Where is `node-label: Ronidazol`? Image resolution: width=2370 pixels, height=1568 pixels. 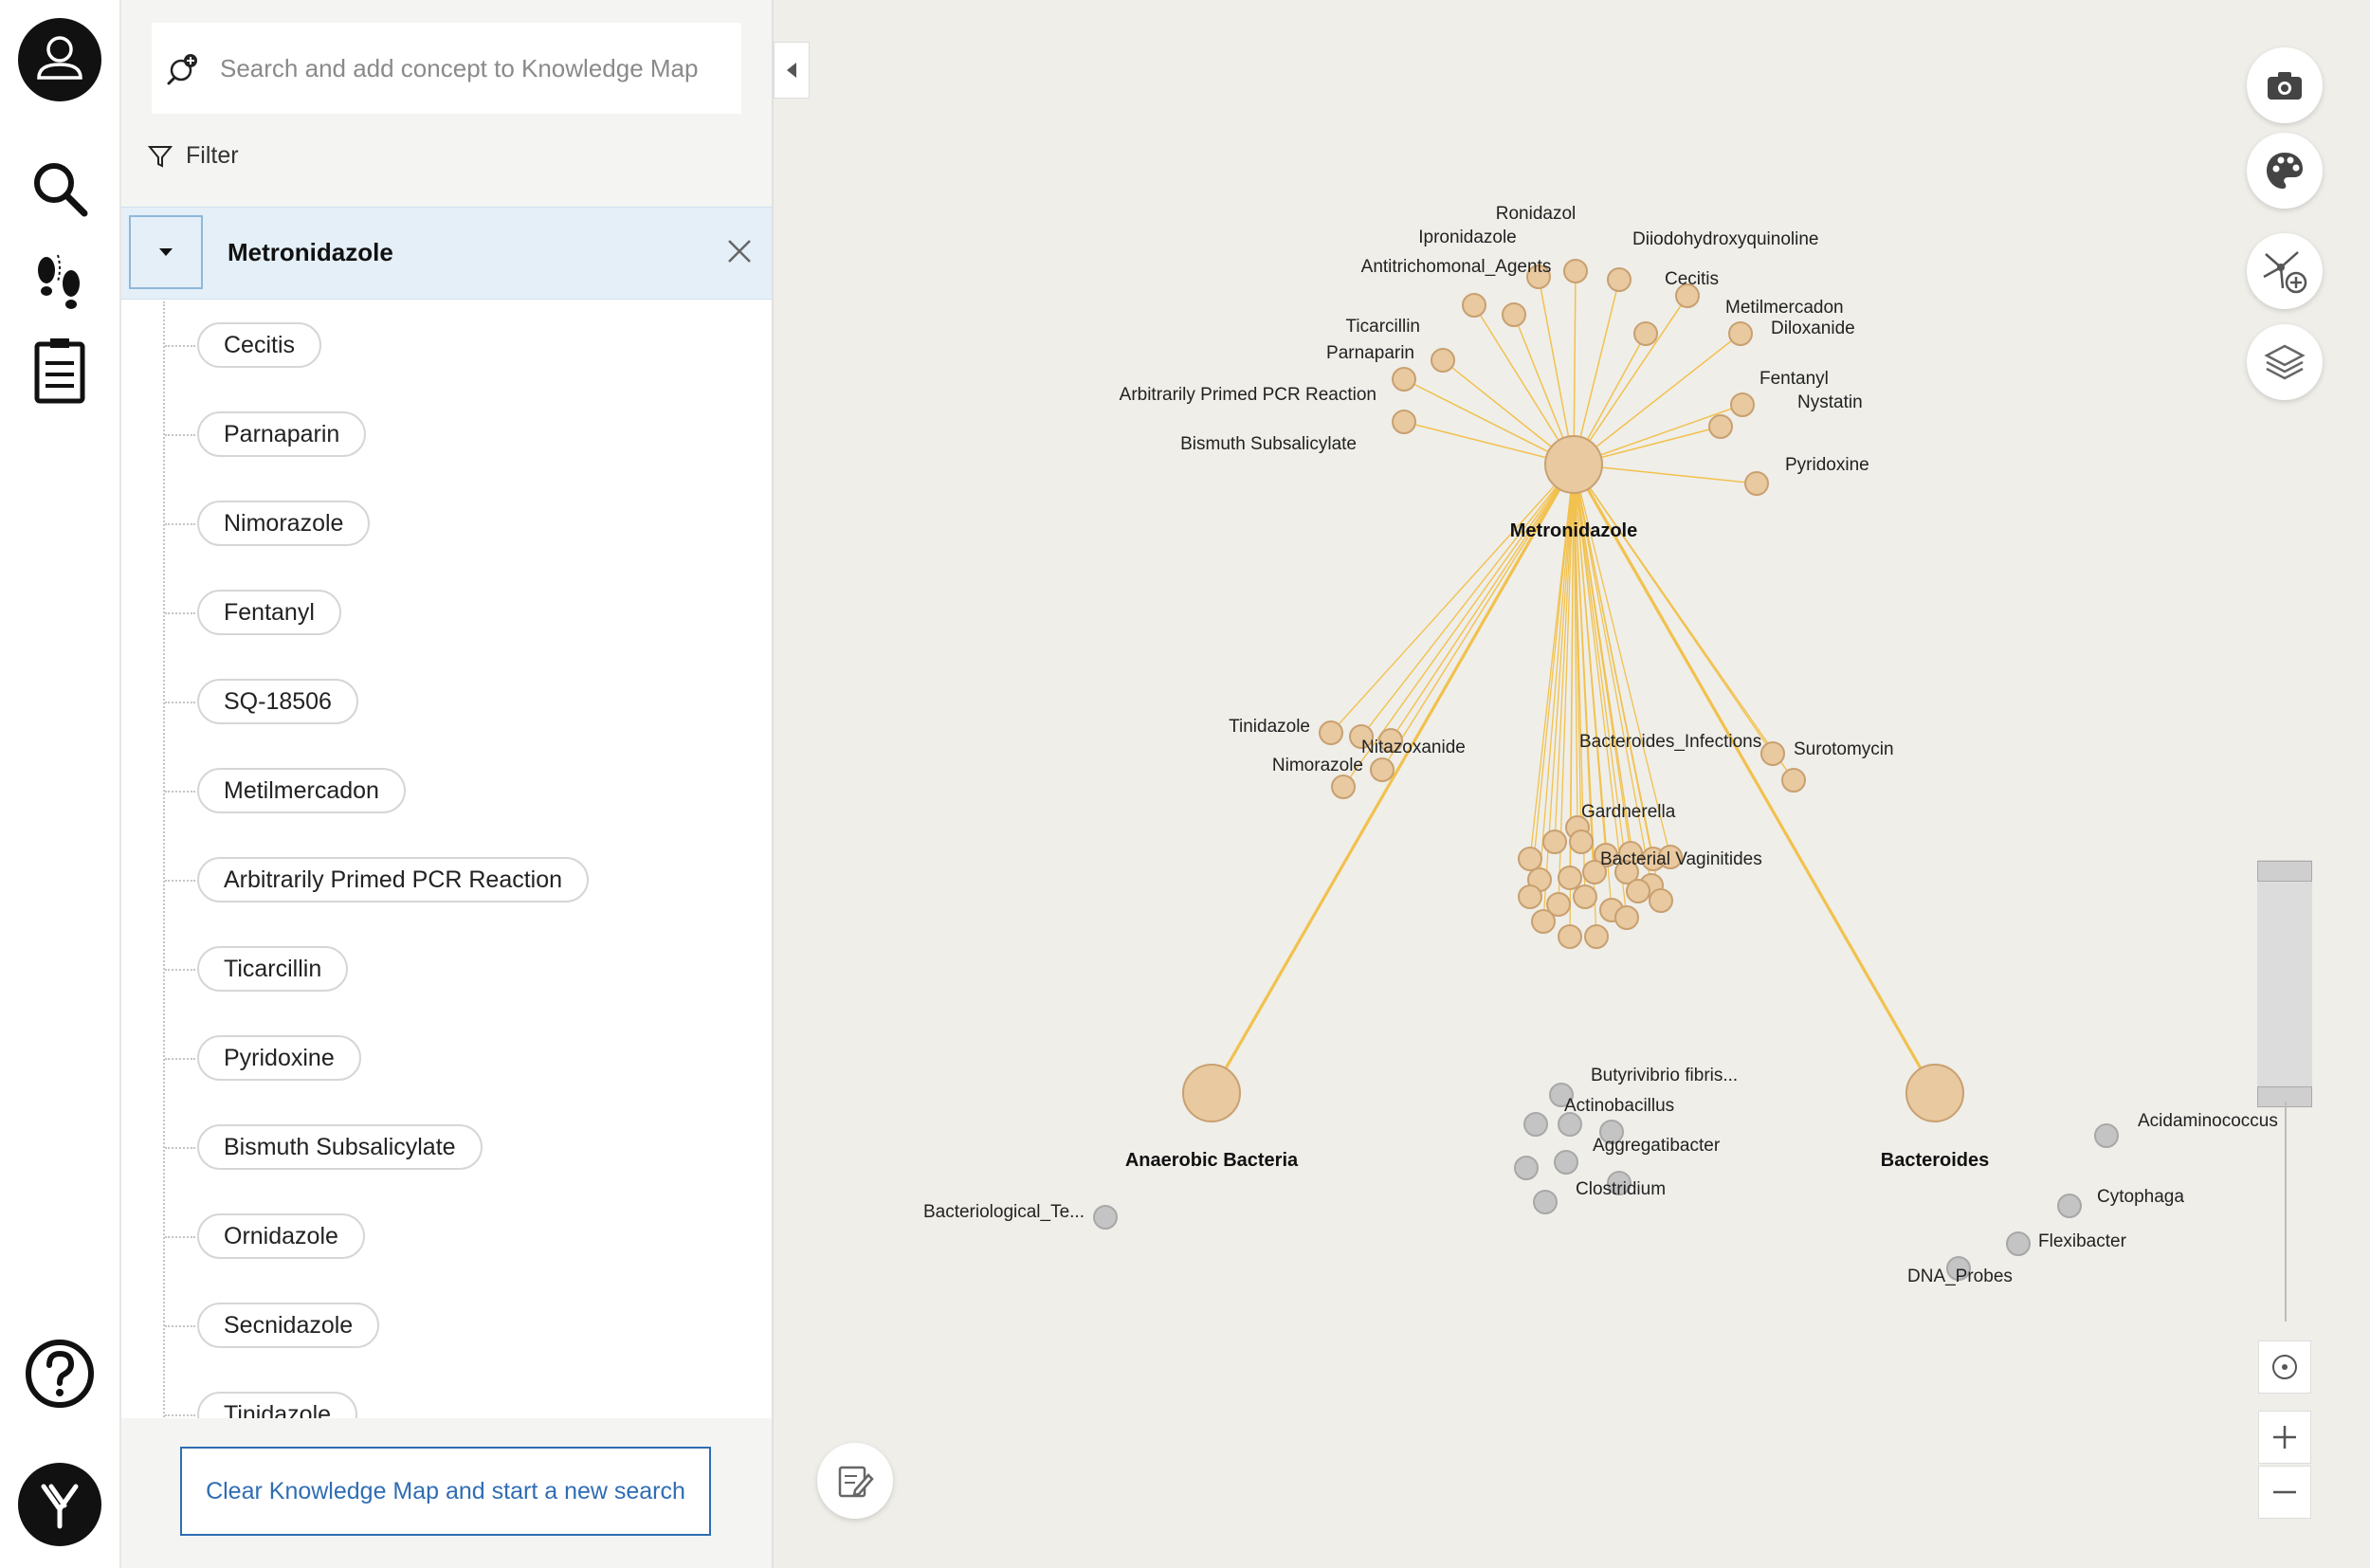 node-label: Ronidazol is located at coordinates (1536, 214).